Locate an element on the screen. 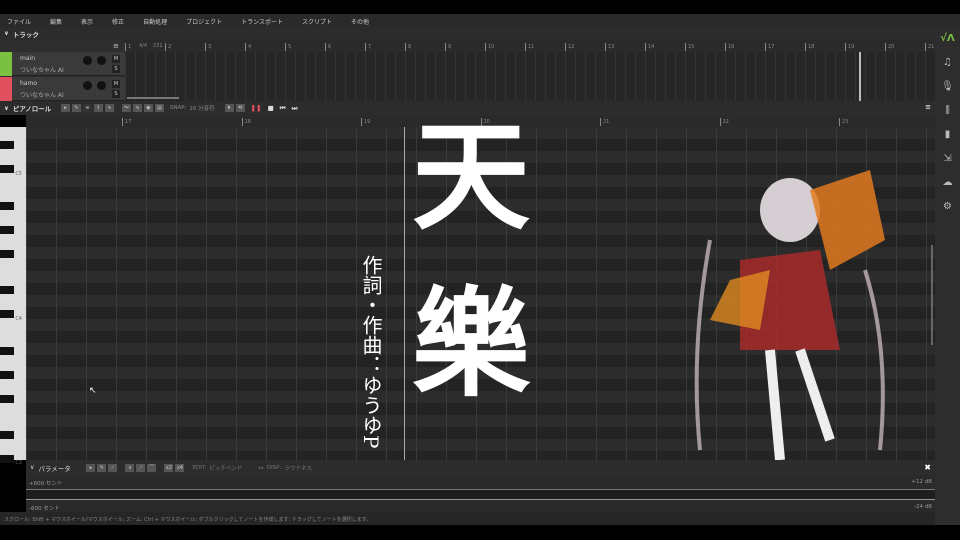  disp-select: ラウドネス is located at coordinates (298, 468).